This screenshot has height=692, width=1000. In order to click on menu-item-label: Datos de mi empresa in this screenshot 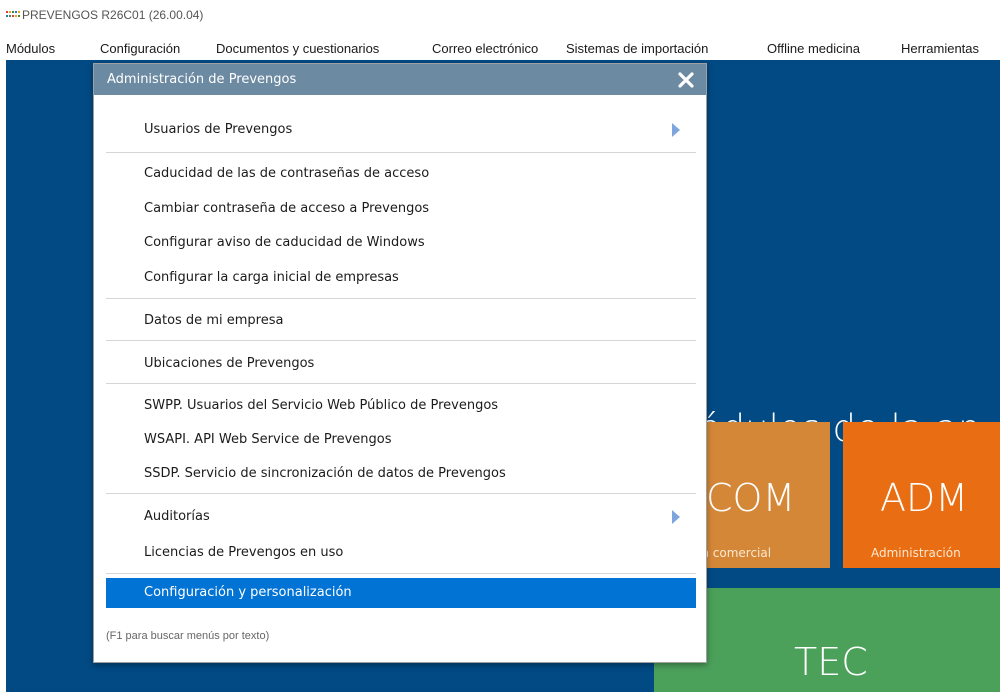, I will do `click(214, 320)`.